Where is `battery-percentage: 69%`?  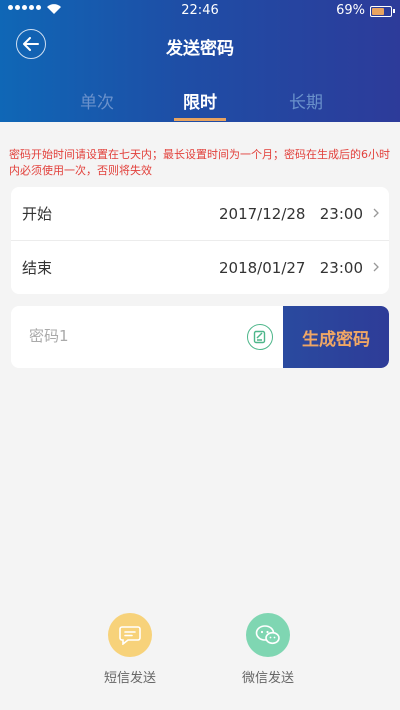
battery-percentage: 69% is located at coordinates (350, 10).